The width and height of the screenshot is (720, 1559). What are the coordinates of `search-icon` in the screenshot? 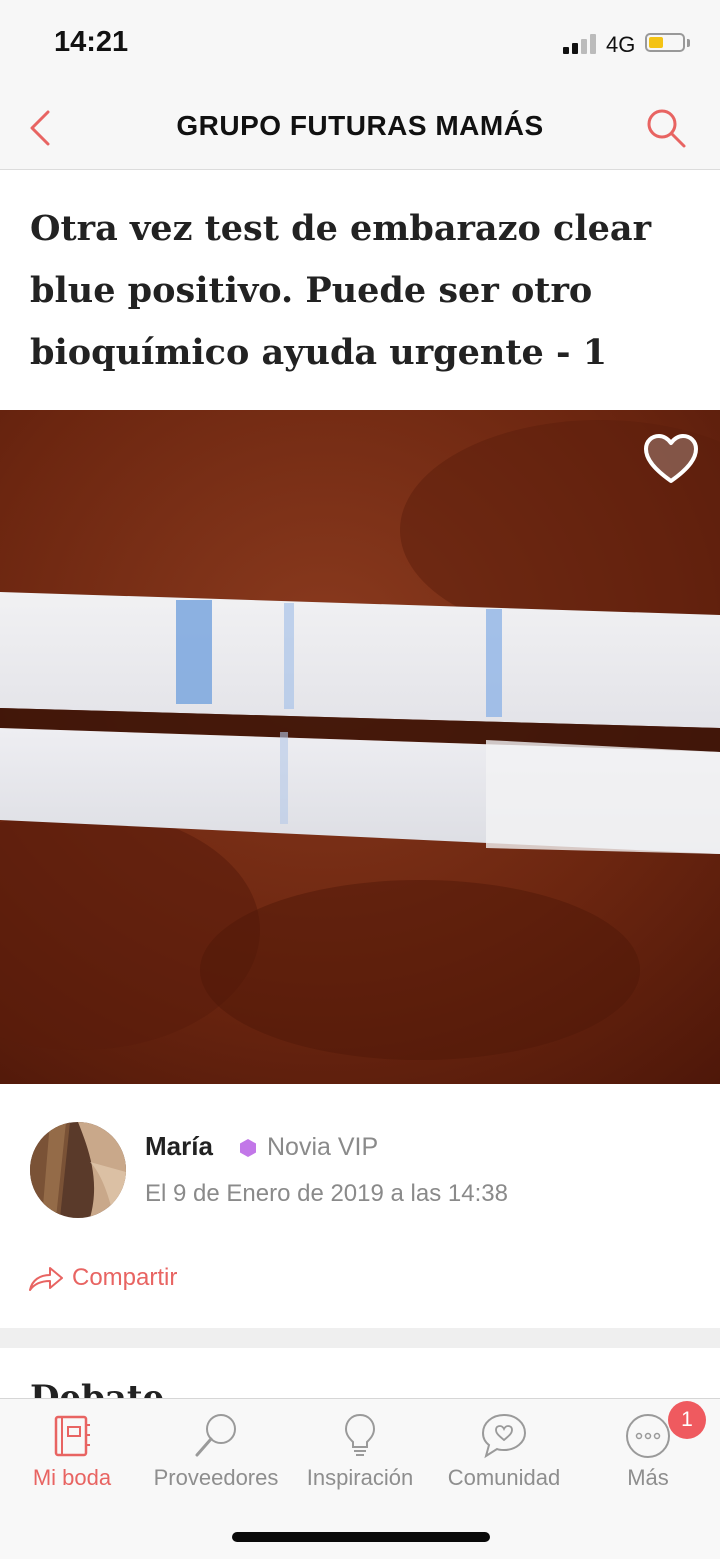 It's located at (666, 128).